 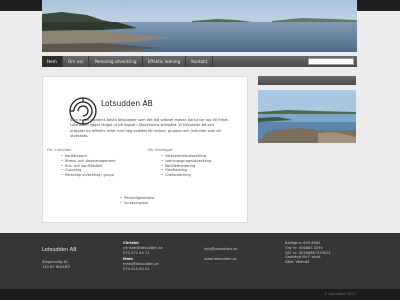 I want to click on list-item: Ledningsgruppsutveckling, so click(x=186, y=161).